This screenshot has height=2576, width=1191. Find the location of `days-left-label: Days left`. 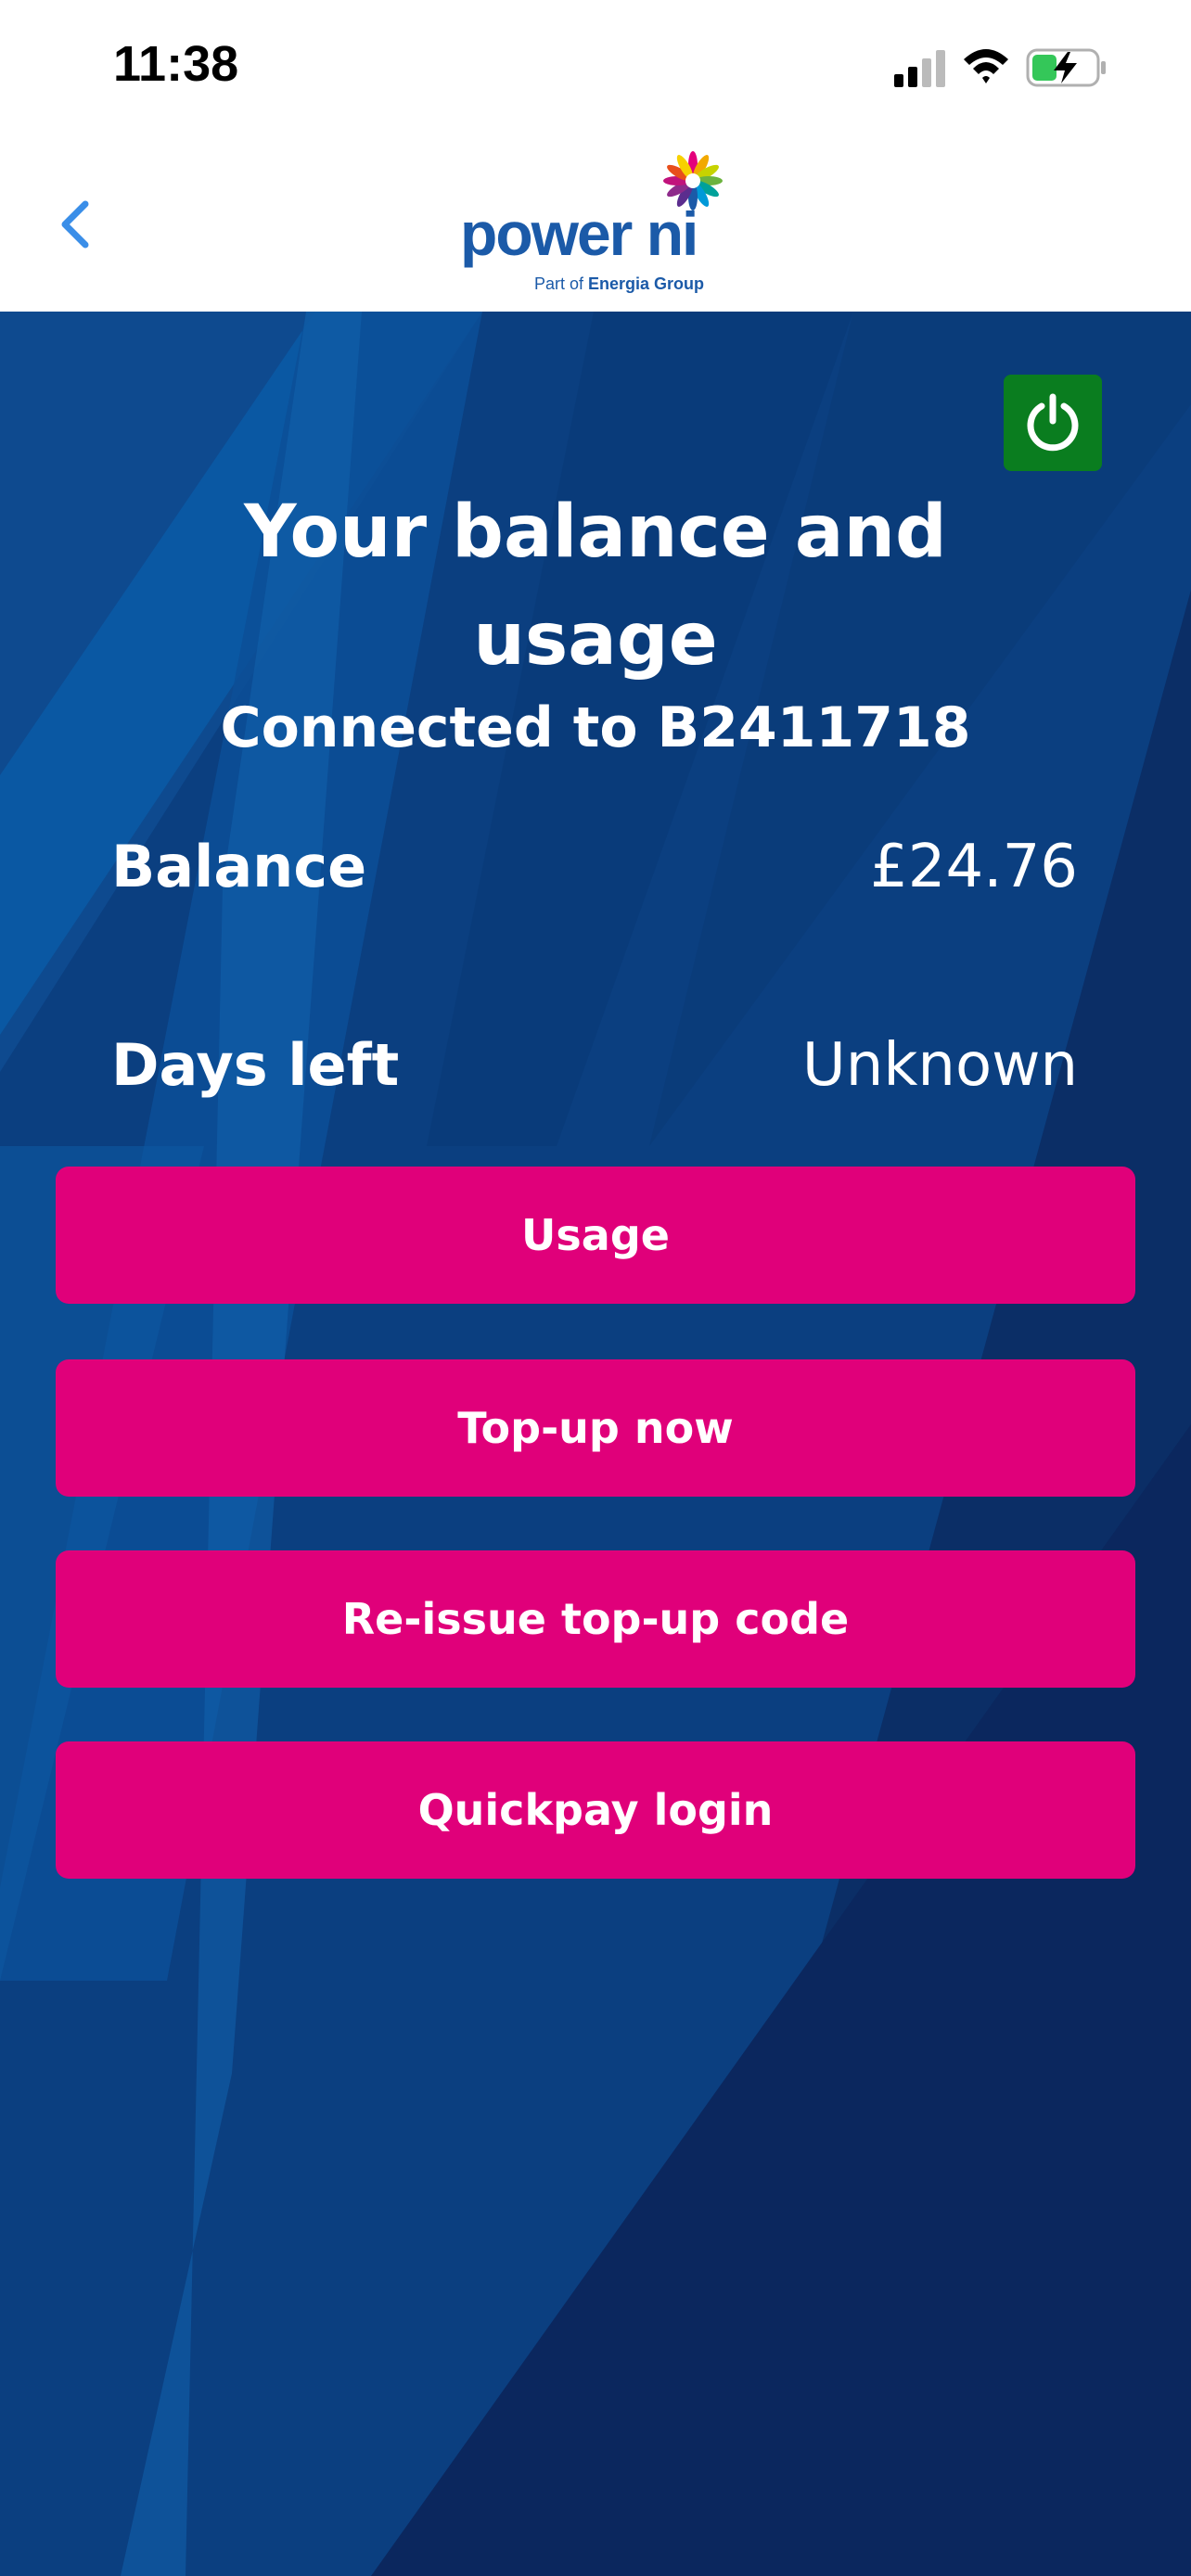

days-left-label: Days left is located at coordinates (255, 1065).